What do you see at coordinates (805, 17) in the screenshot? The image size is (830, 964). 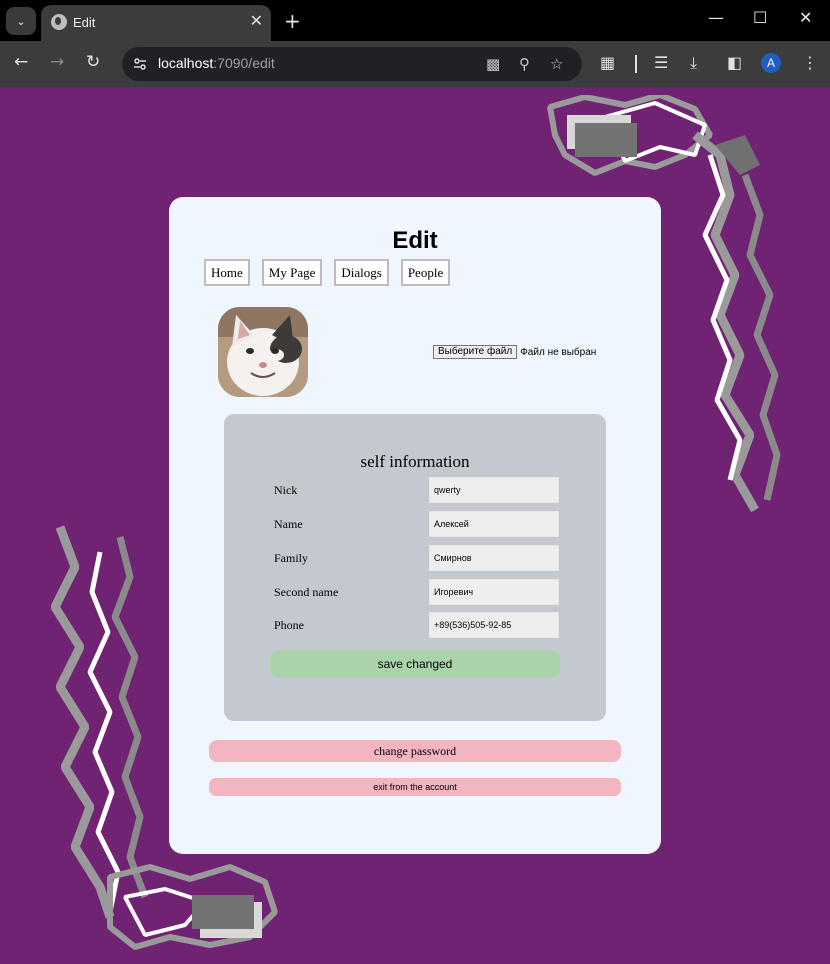 I see `close-window-icon: ✕` at bounding box center [805, 17].